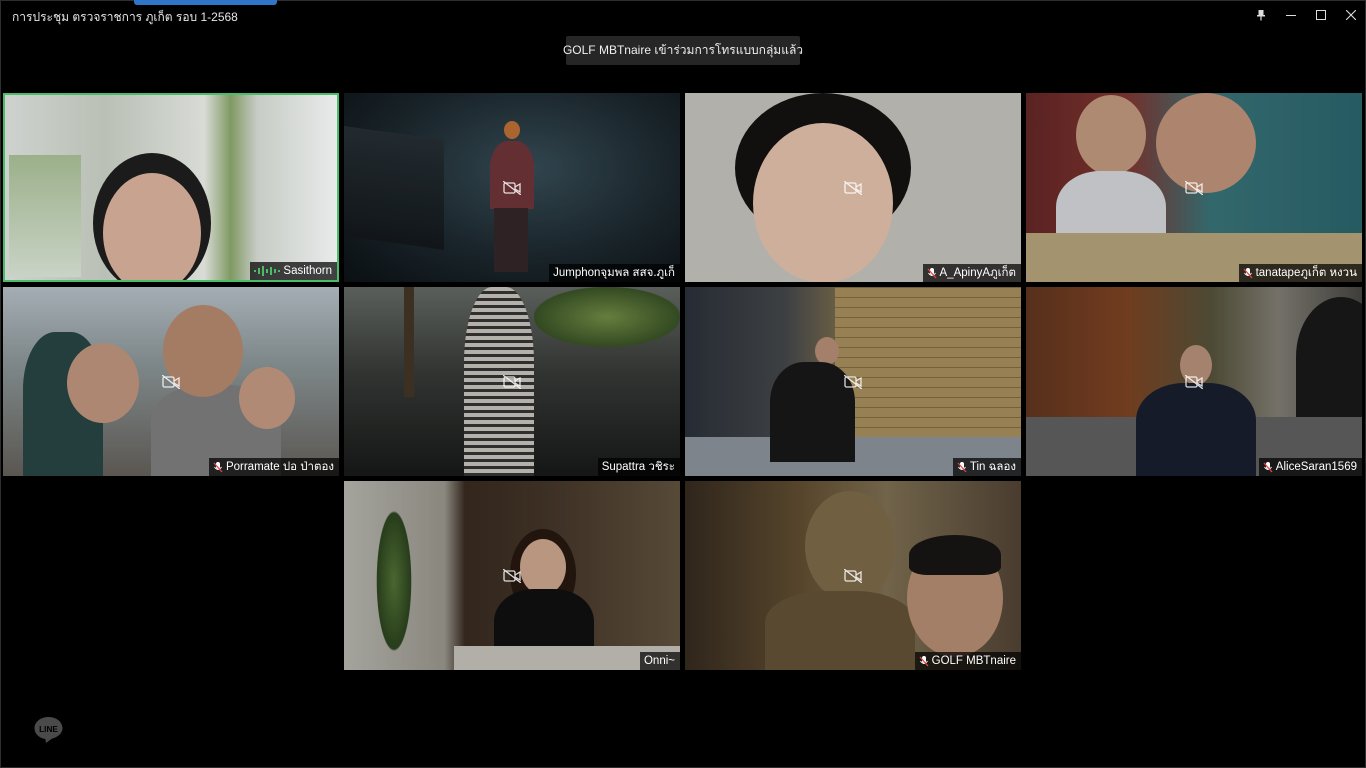 The width and height of the screenshot is (1366, 768). I want to click on window-title: การประชุม ตรวจราชการ ภูเก็ต รอบ 1-2568, so click(125, 17).